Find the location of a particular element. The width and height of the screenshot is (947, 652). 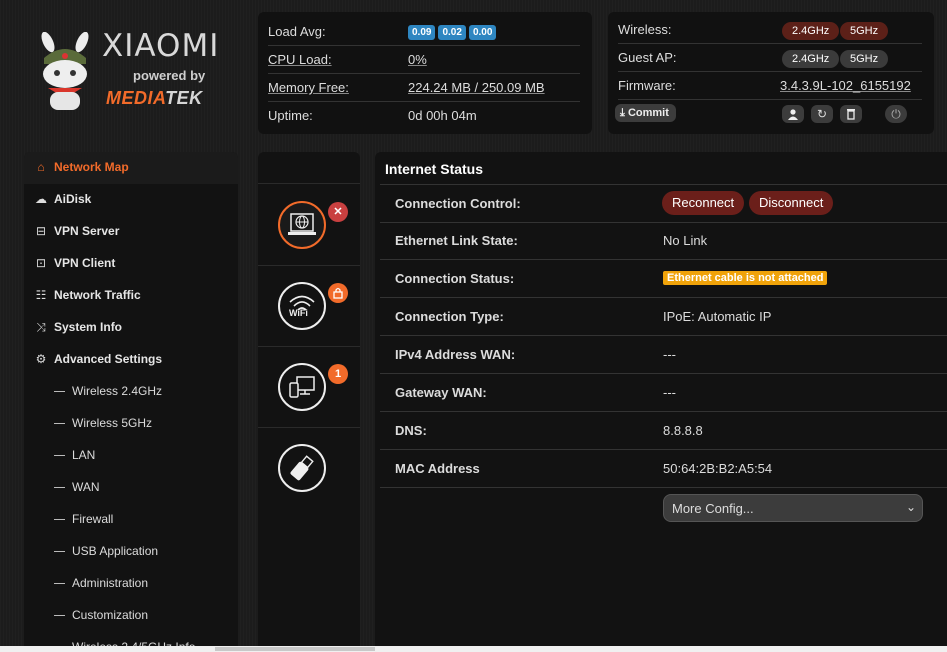

sidebar-subitem-administration: Administration is located at coordinates (131, 584).